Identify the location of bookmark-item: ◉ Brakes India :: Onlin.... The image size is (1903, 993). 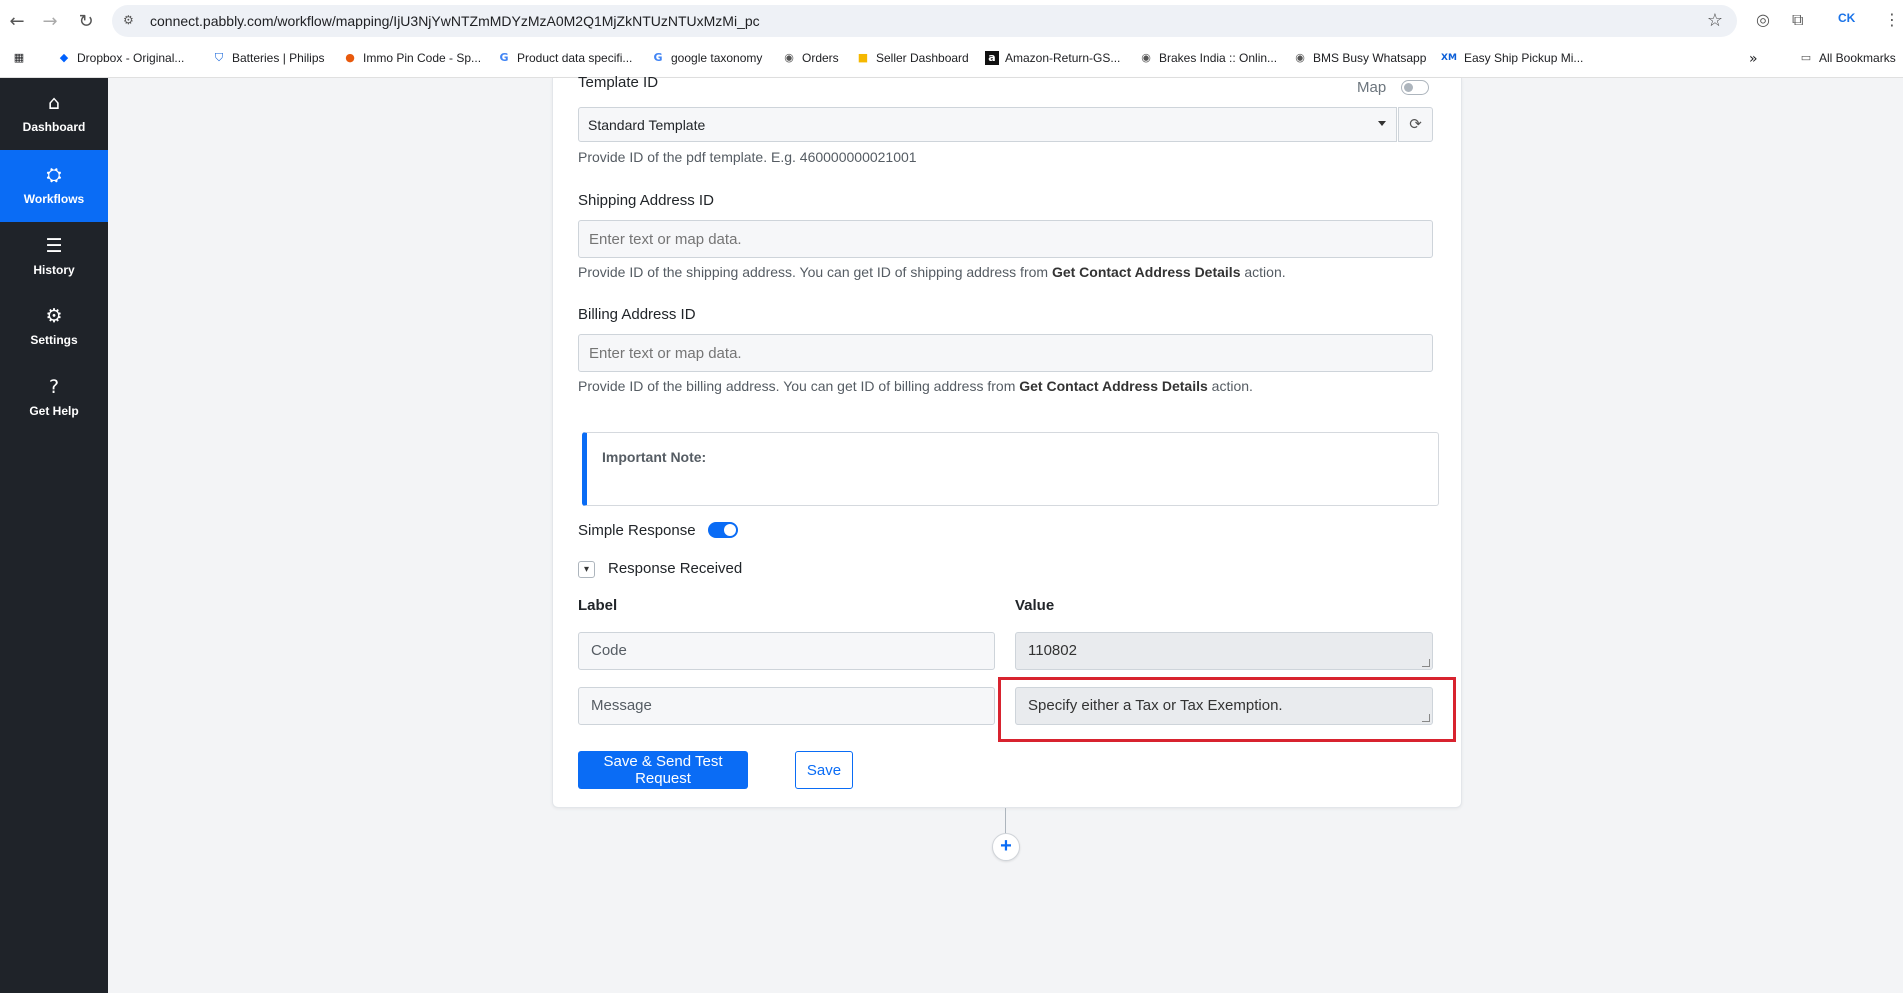
(1208, 58).